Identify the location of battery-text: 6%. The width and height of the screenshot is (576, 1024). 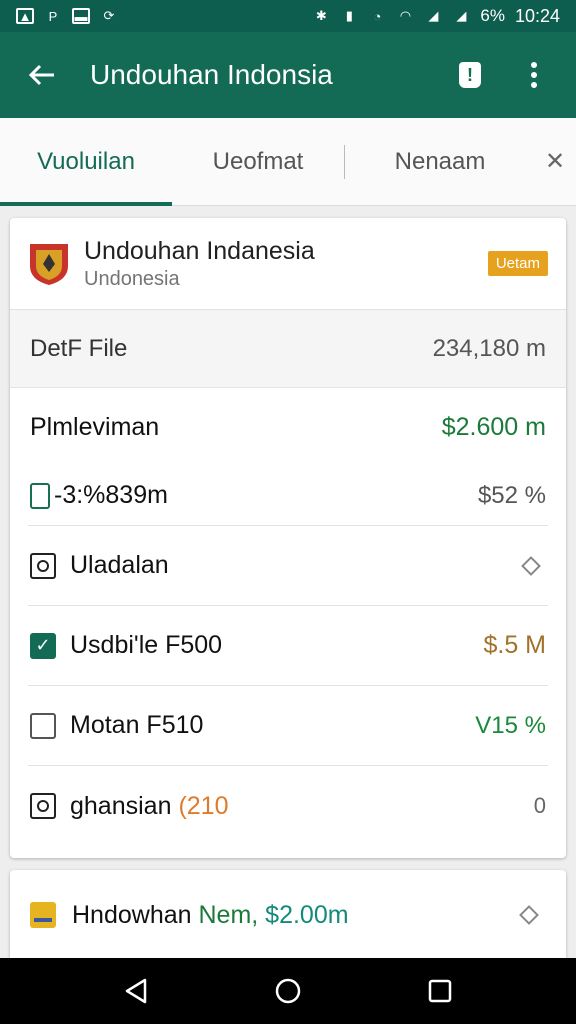
(492, 15).